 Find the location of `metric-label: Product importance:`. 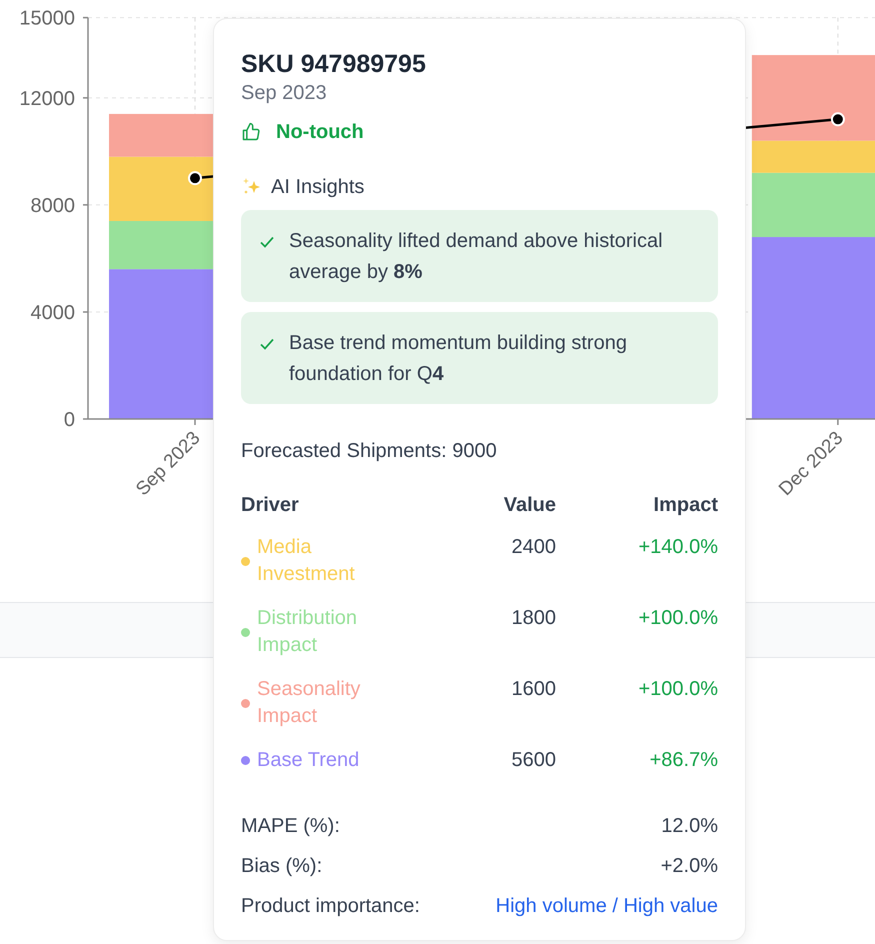

metric-label: Product importance: is located at coordinates (330, 906).